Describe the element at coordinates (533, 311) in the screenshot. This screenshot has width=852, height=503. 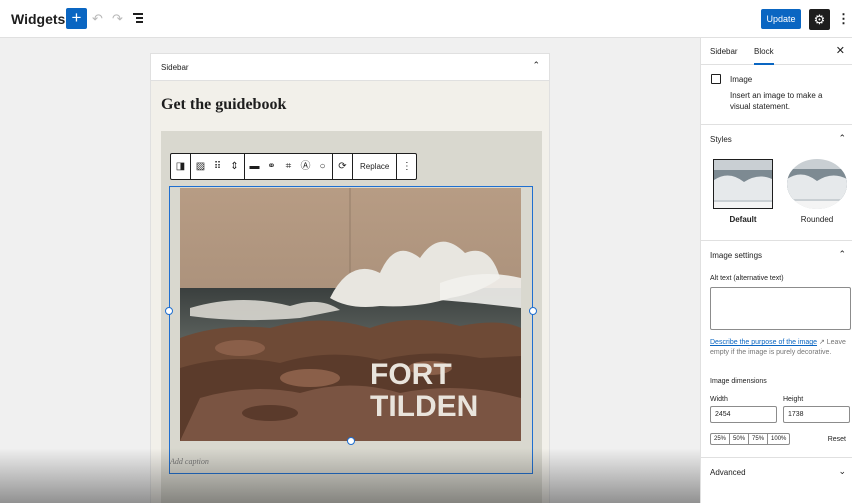
I see `resize-handle-right` at that location.